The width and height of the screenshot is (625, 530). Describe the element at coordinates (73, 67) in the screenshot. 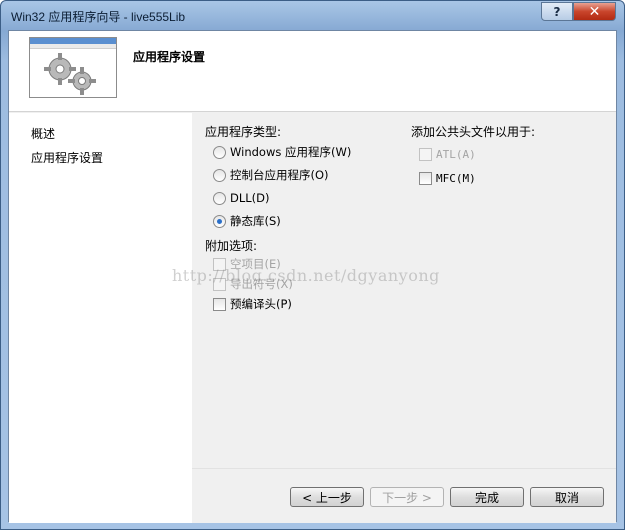

I see `gears-icon` at that location.